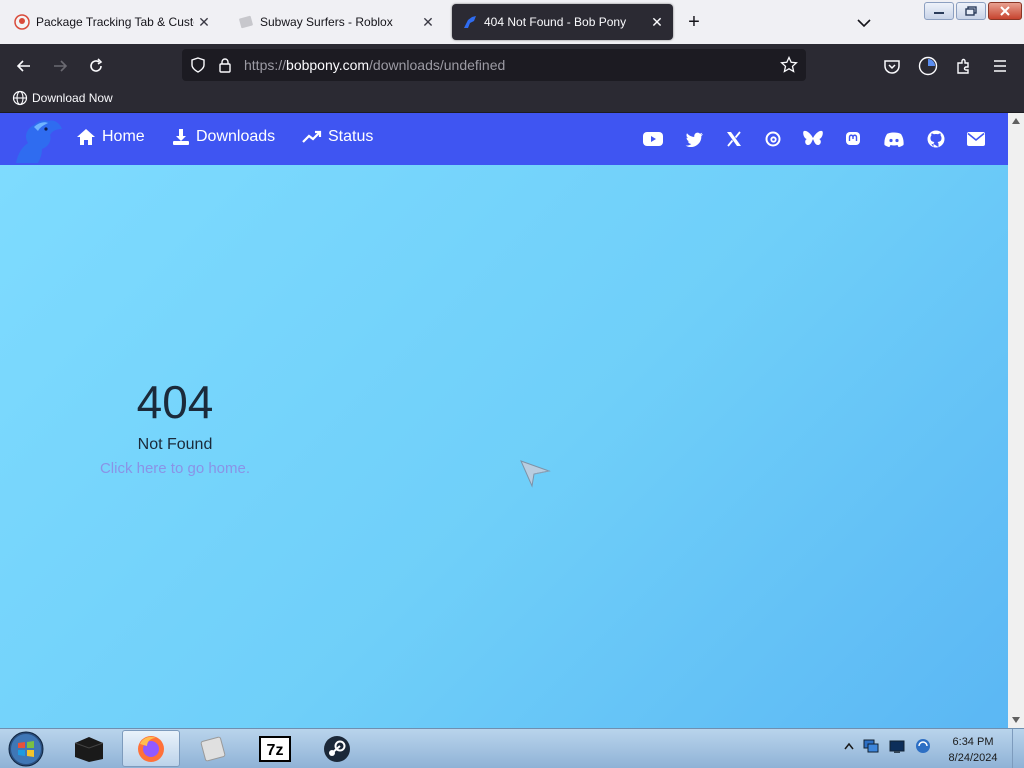  I want to click on globe-icon, so click(20, 98).